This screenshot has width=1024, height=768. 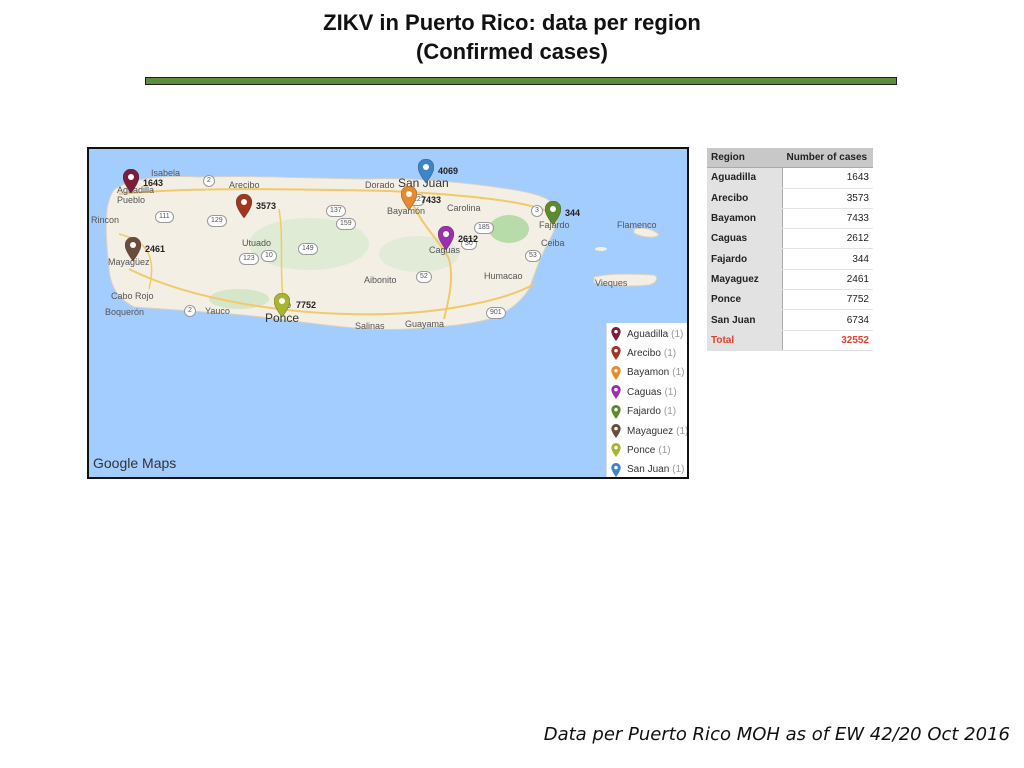 What do you see at coordinates (153, 183) in the screenshot?
I see `map-marker-label: 1643` at bounding box center [153, 183].